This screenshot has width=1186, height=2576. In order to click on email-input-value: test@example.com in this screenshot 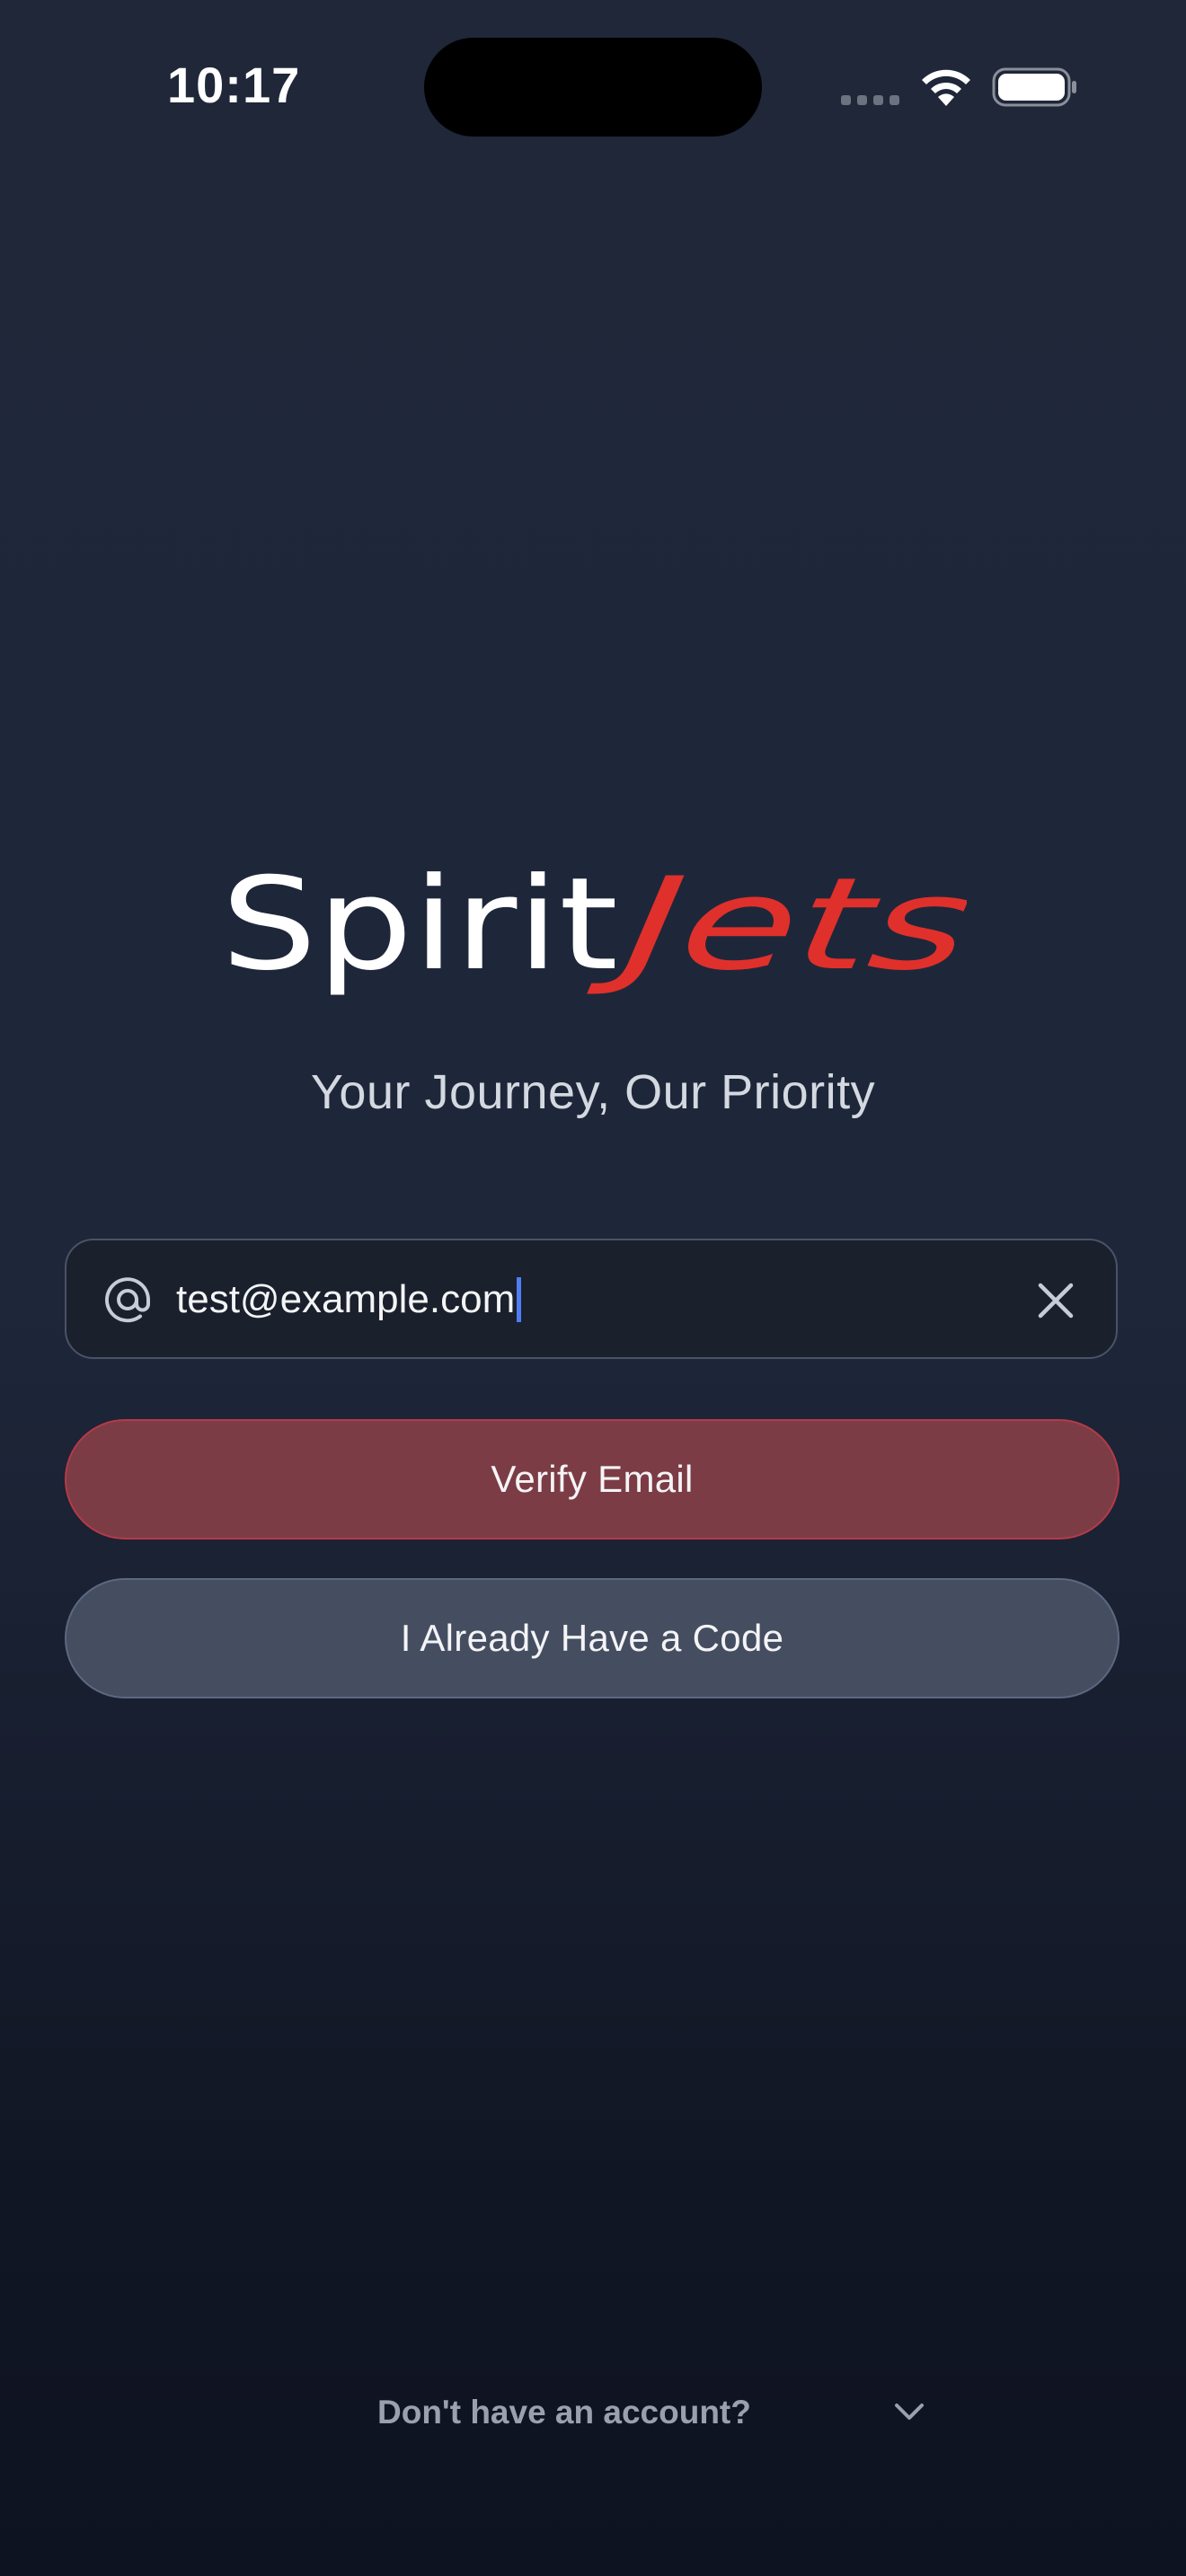, I will do `click(349, 1300)`.